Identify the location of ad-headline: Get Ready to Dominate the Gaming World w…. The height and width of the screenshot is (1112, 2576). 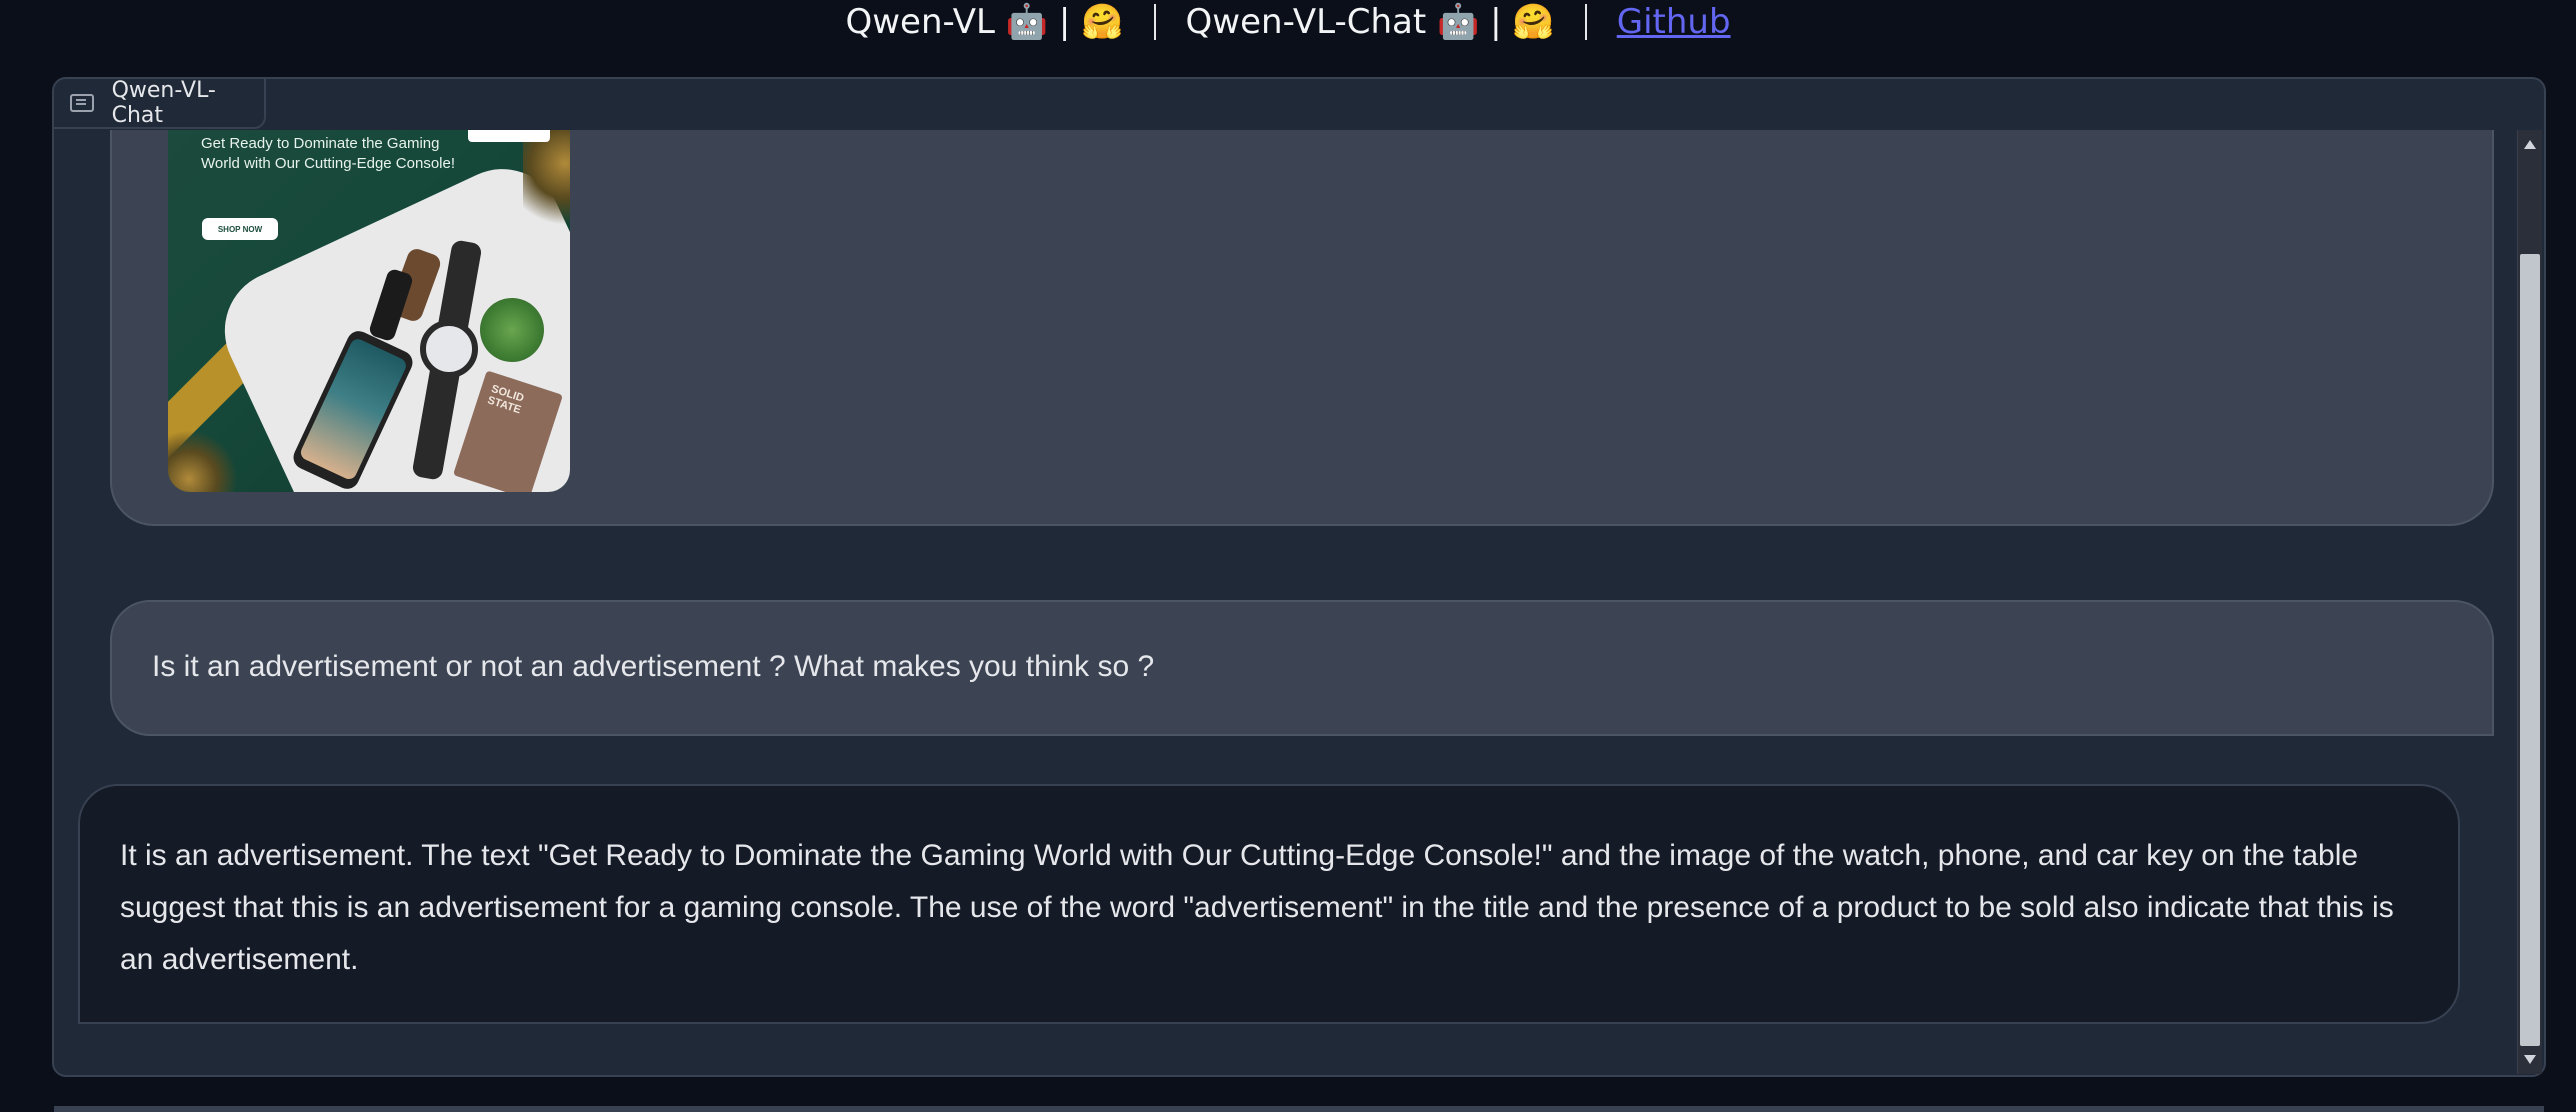
(328, 153).